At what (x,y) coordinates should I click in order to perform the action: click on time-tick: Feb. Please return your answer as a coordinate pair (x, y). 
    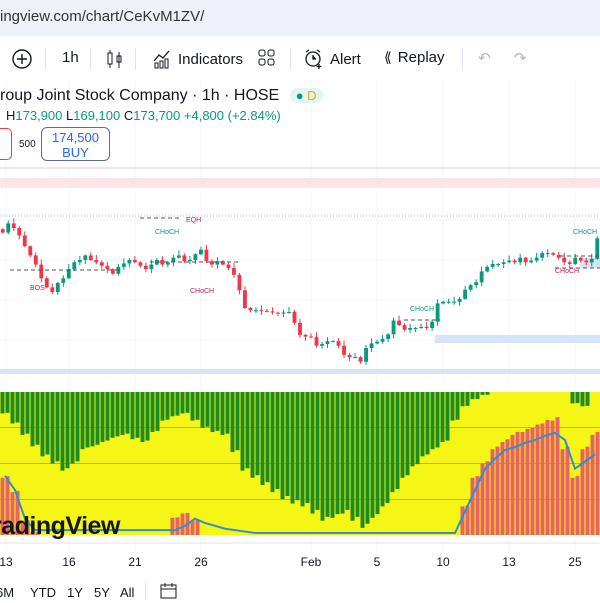
    Looking at the image, I should click on (311, 562).